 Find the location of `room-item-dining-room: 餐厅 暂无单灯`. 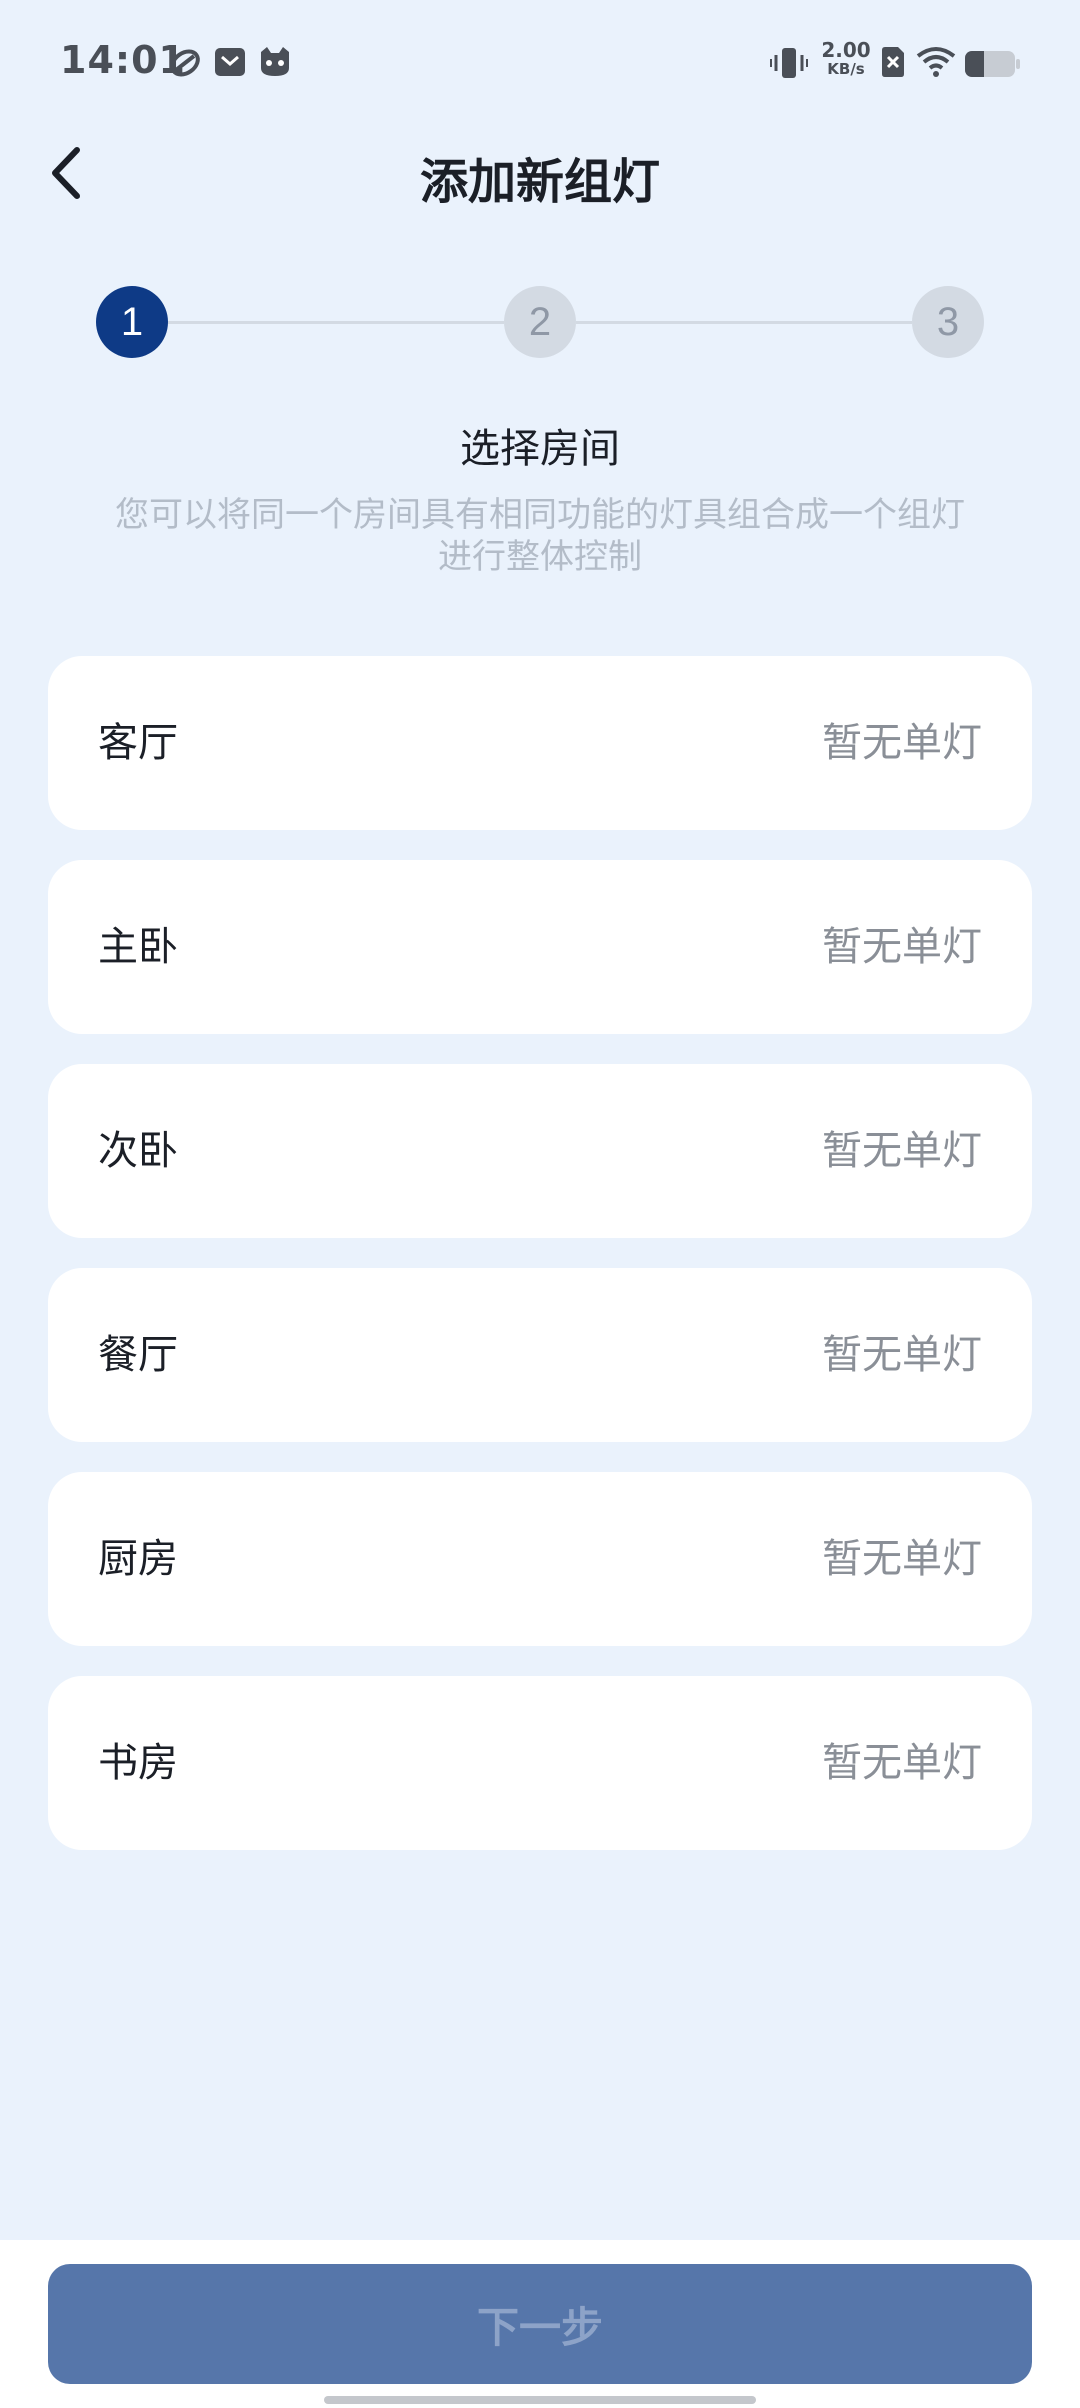

room-item-dining-room: 餐厅 暂无单灯 is located at coordinates (540, 1355).